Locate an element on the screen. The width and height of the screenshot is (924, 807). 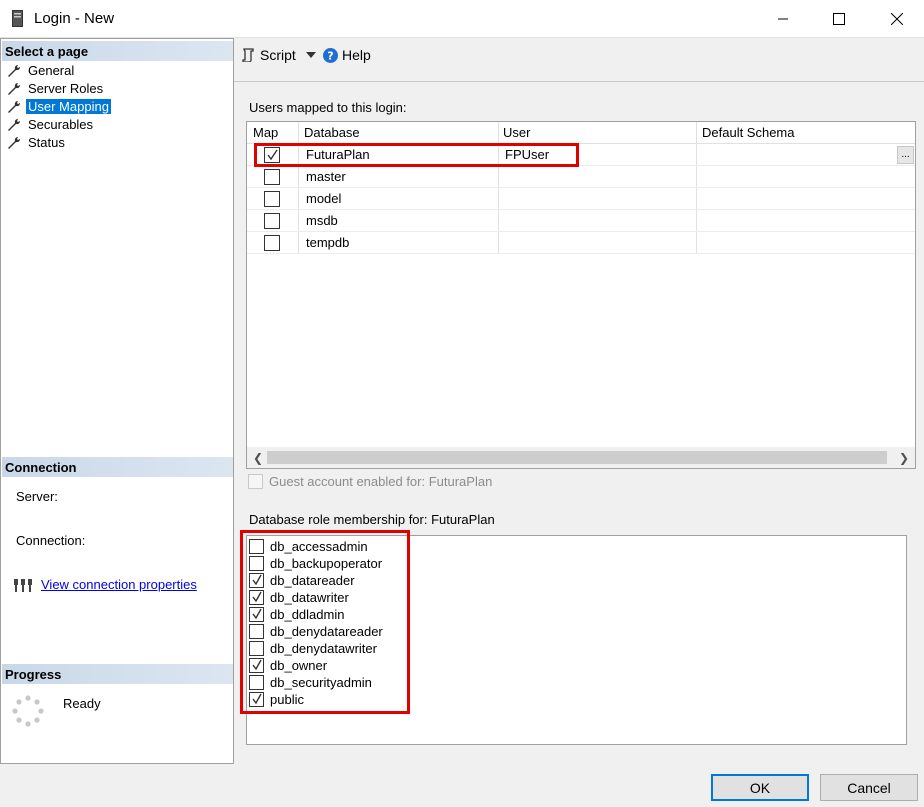
role-item: db_accessadmin is located at coordinates (308, 546).